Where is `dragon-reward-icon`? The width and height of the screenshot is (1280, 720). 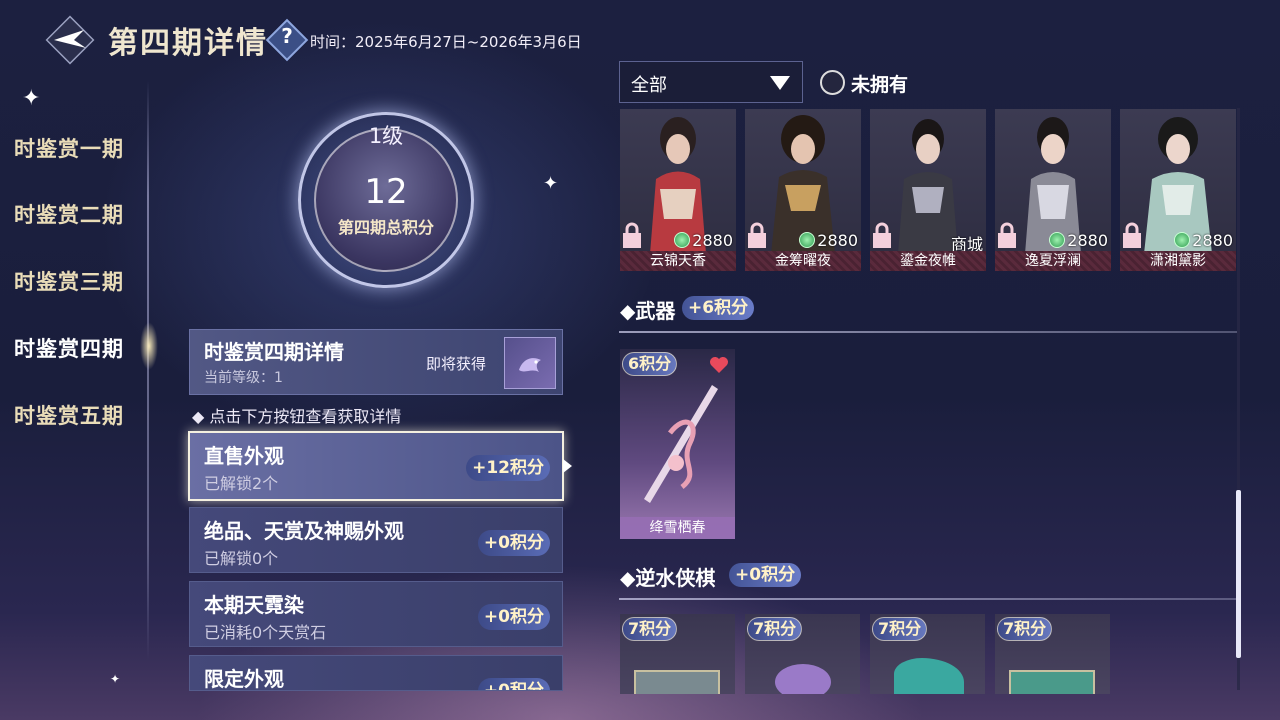 dragon-reward-icon is located at coordinates (530, 365).